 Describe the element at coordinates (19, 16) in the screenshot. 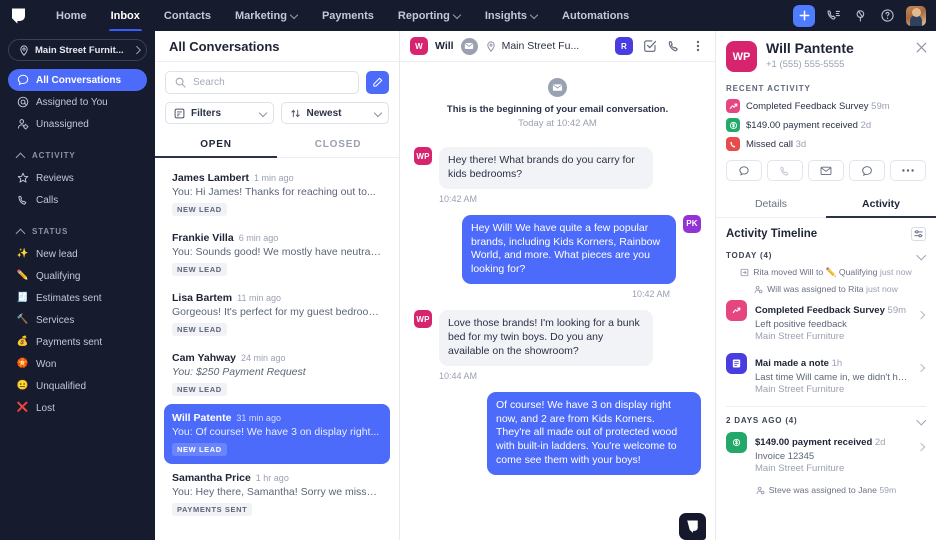

I see `app-logo-icon` at that location.